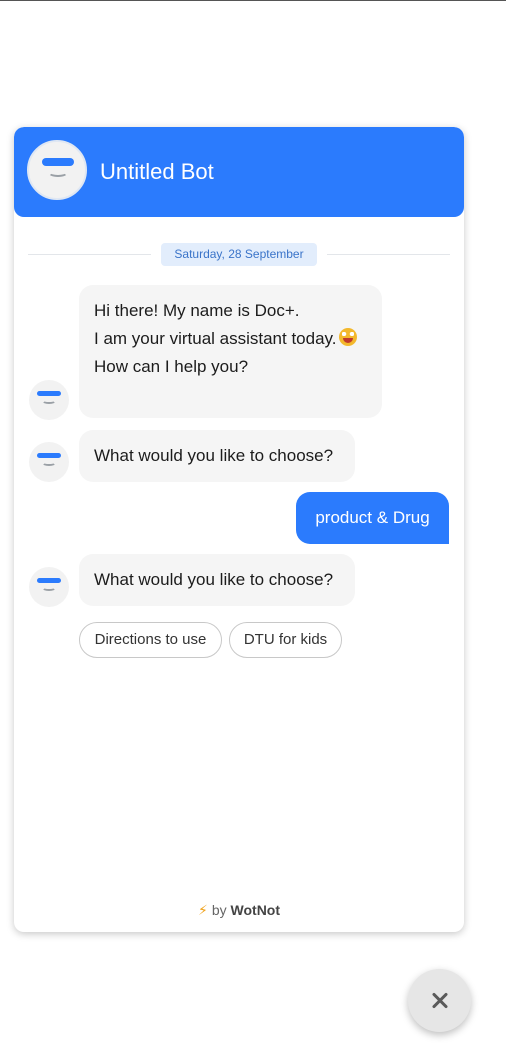 Image resolution: width=506 pixels, height=1061 pixels. Describe the element at coordinates (239, 172) in the screenshot. I see `chat-header: Untitled Bot` at that location.